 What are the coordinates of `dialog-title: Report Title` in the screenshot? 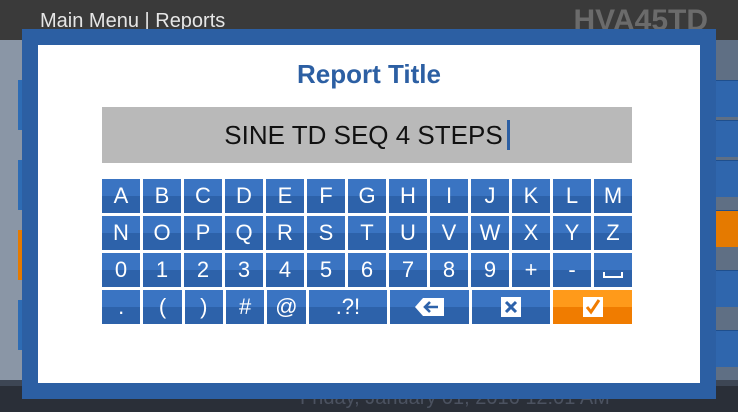 It's located at (369, 74).